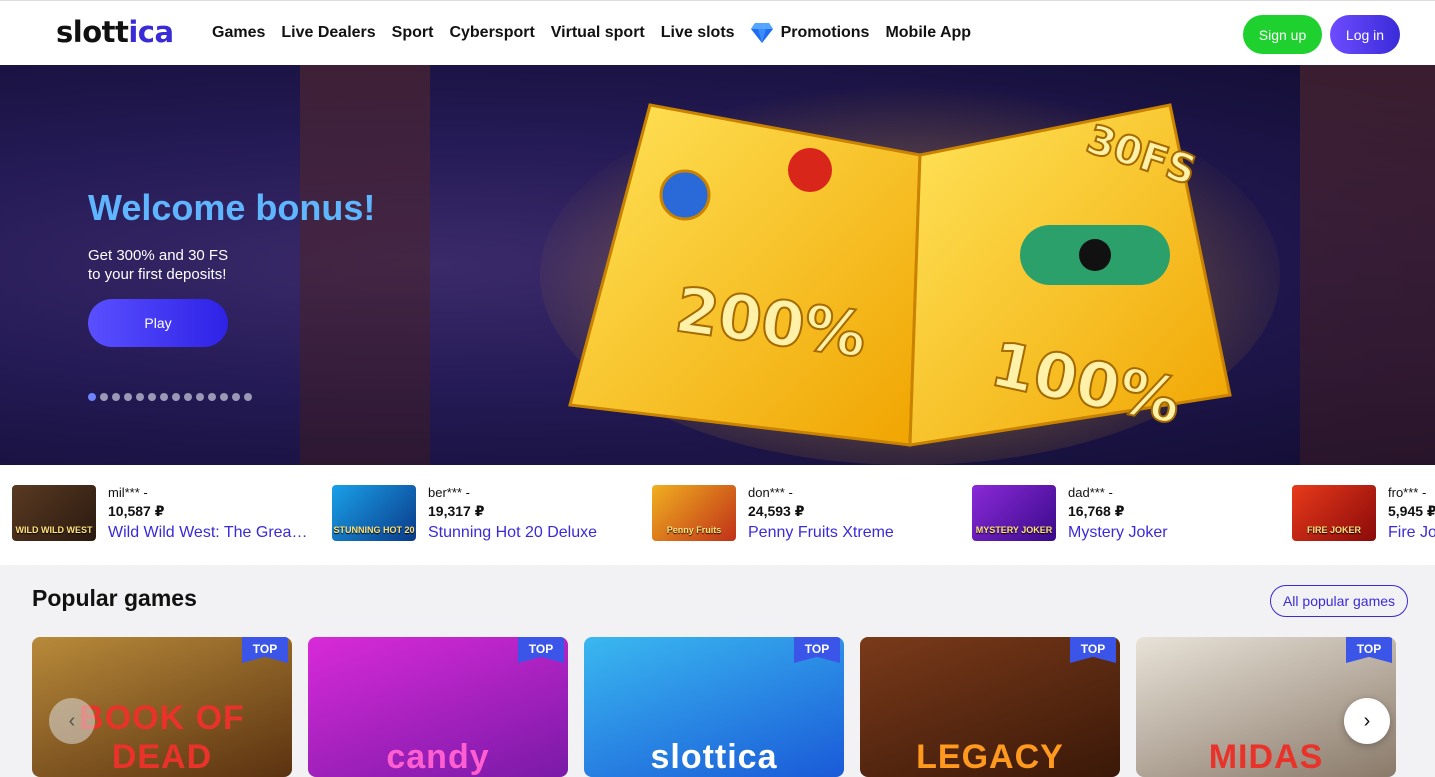  Describe the element at coordinates (158, 323) in the screenshot. I see `play-button: Play` at that location.